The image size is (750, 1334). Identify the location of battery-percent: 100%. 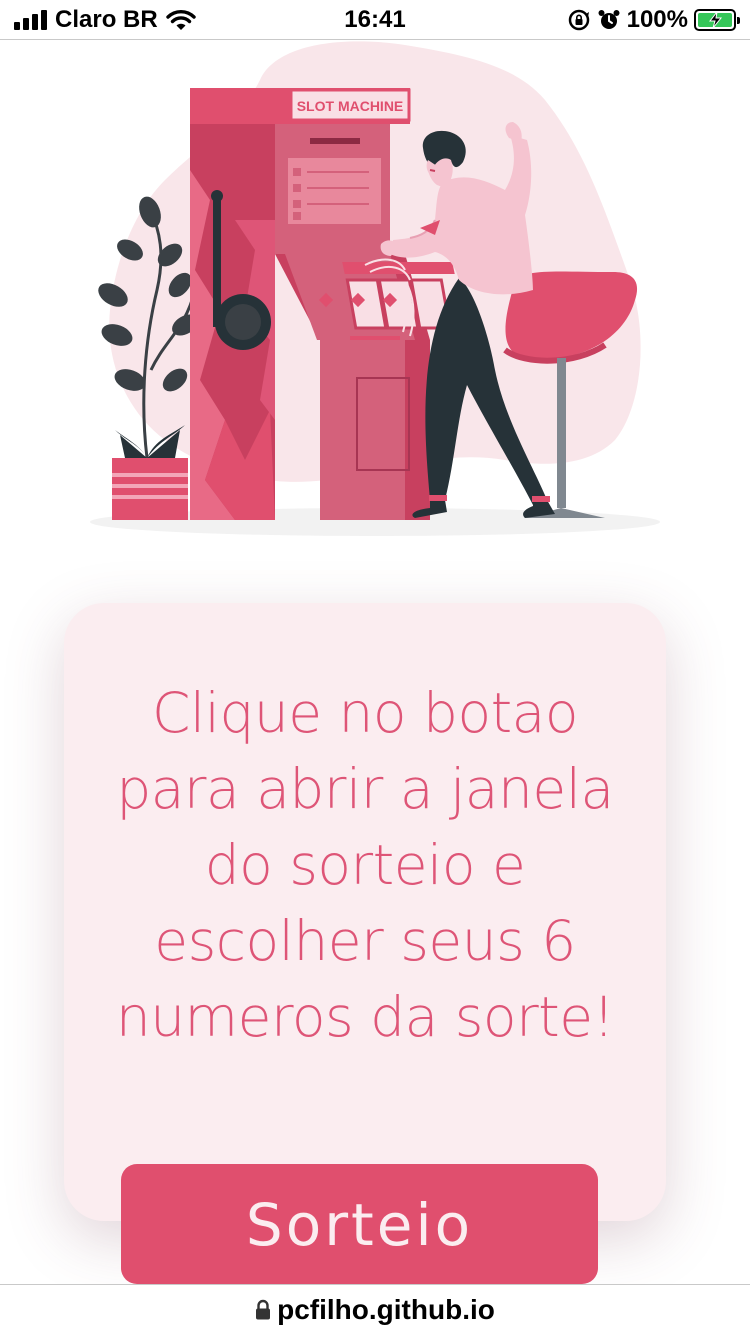
(657, 19).